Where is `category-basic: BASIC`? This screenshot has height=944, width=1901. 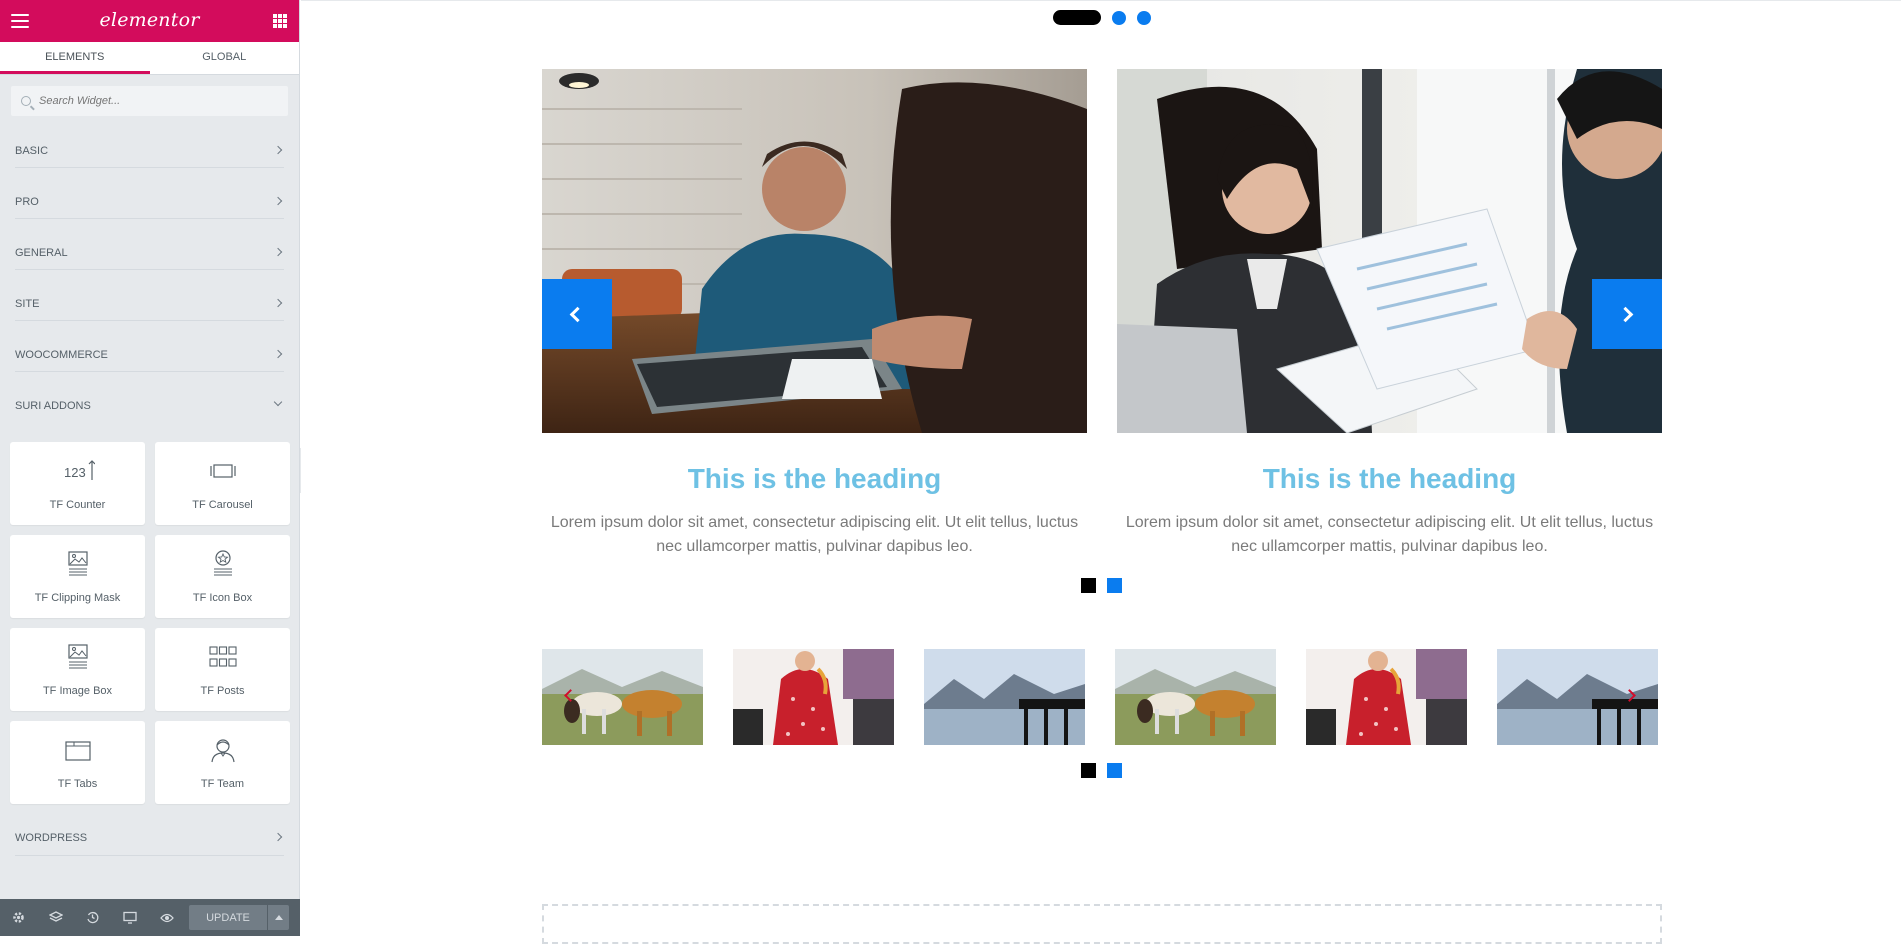
category-basic: BASIC is located at coordinates (149, 142).